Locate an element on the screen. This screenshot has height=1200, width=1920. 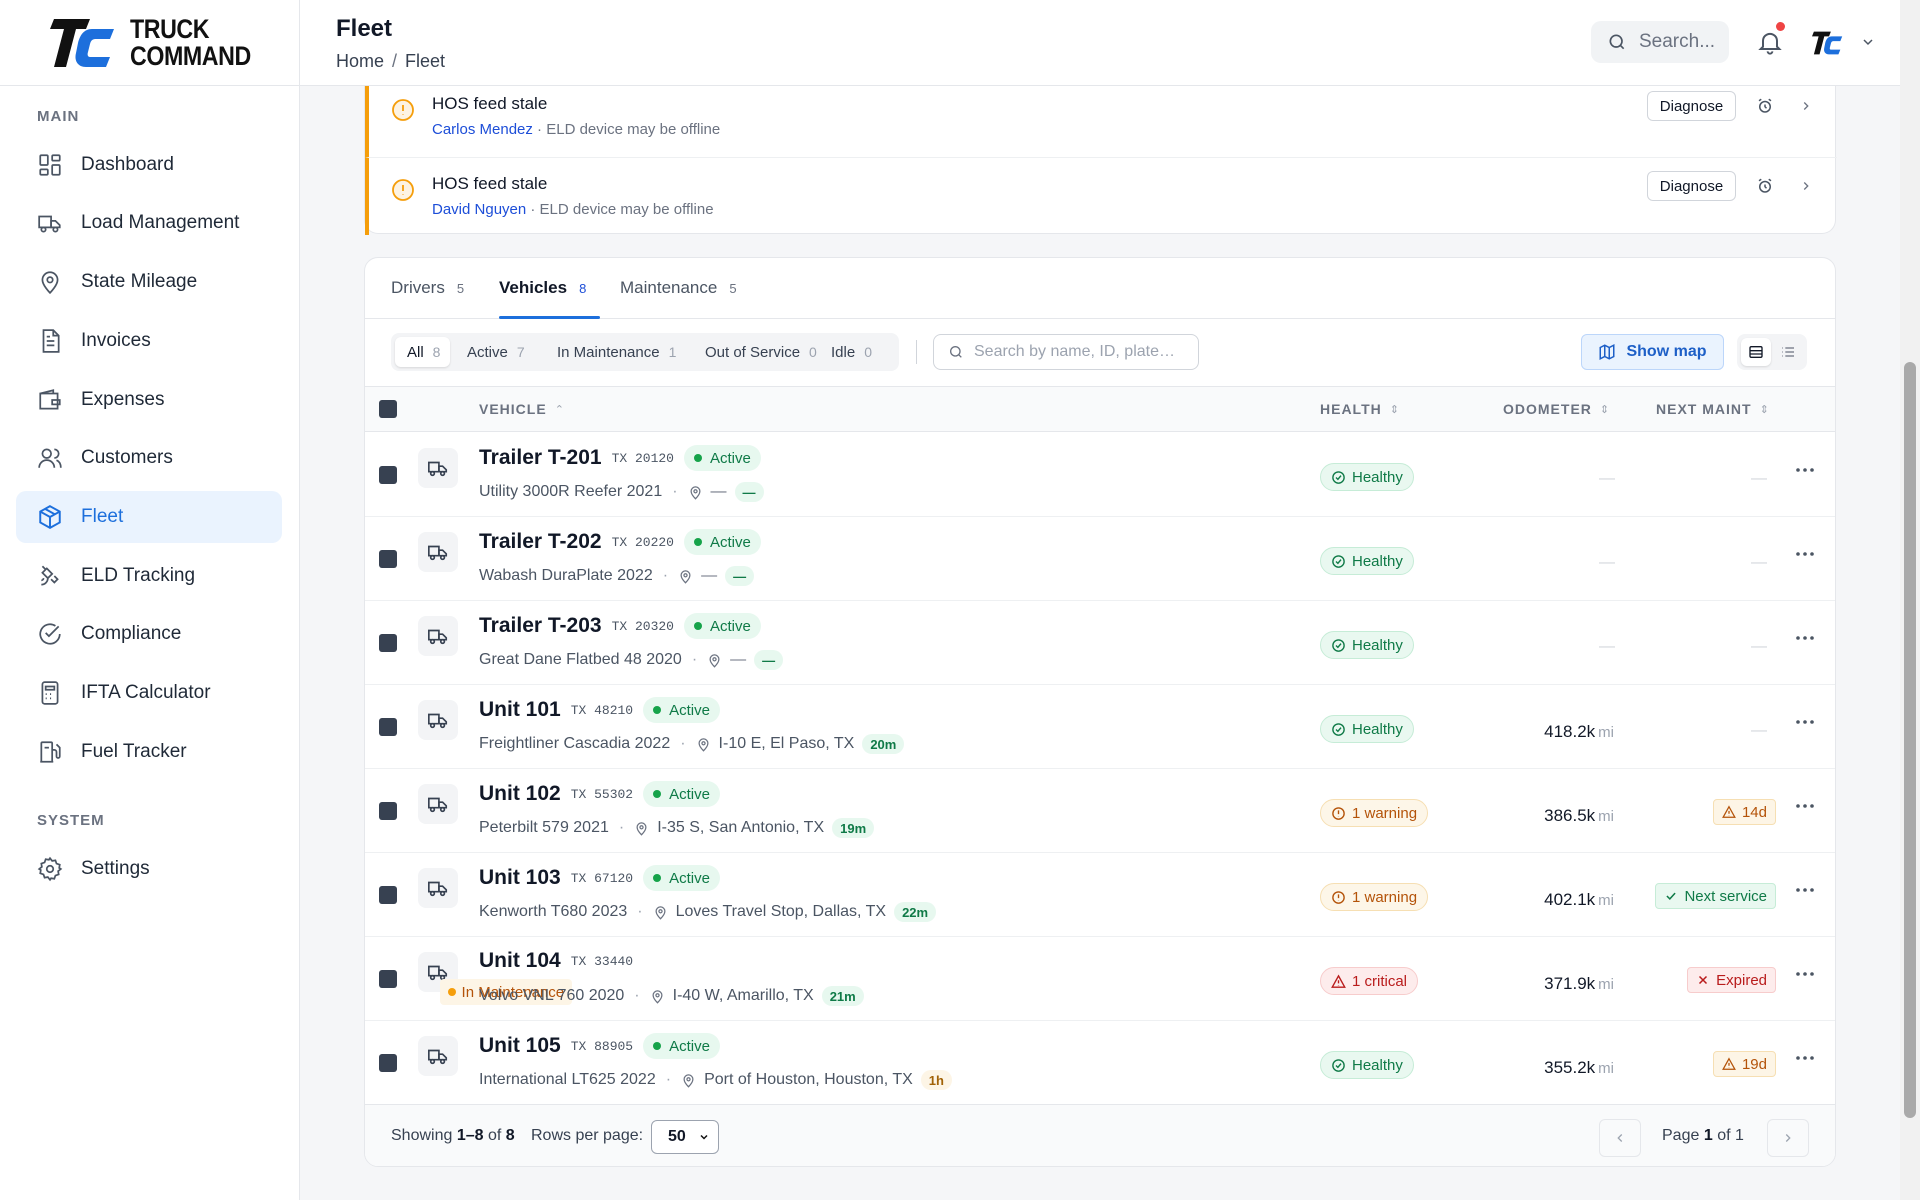
column-vehicle: VEHICLE ⌃ is located at coordinates (521, 409).